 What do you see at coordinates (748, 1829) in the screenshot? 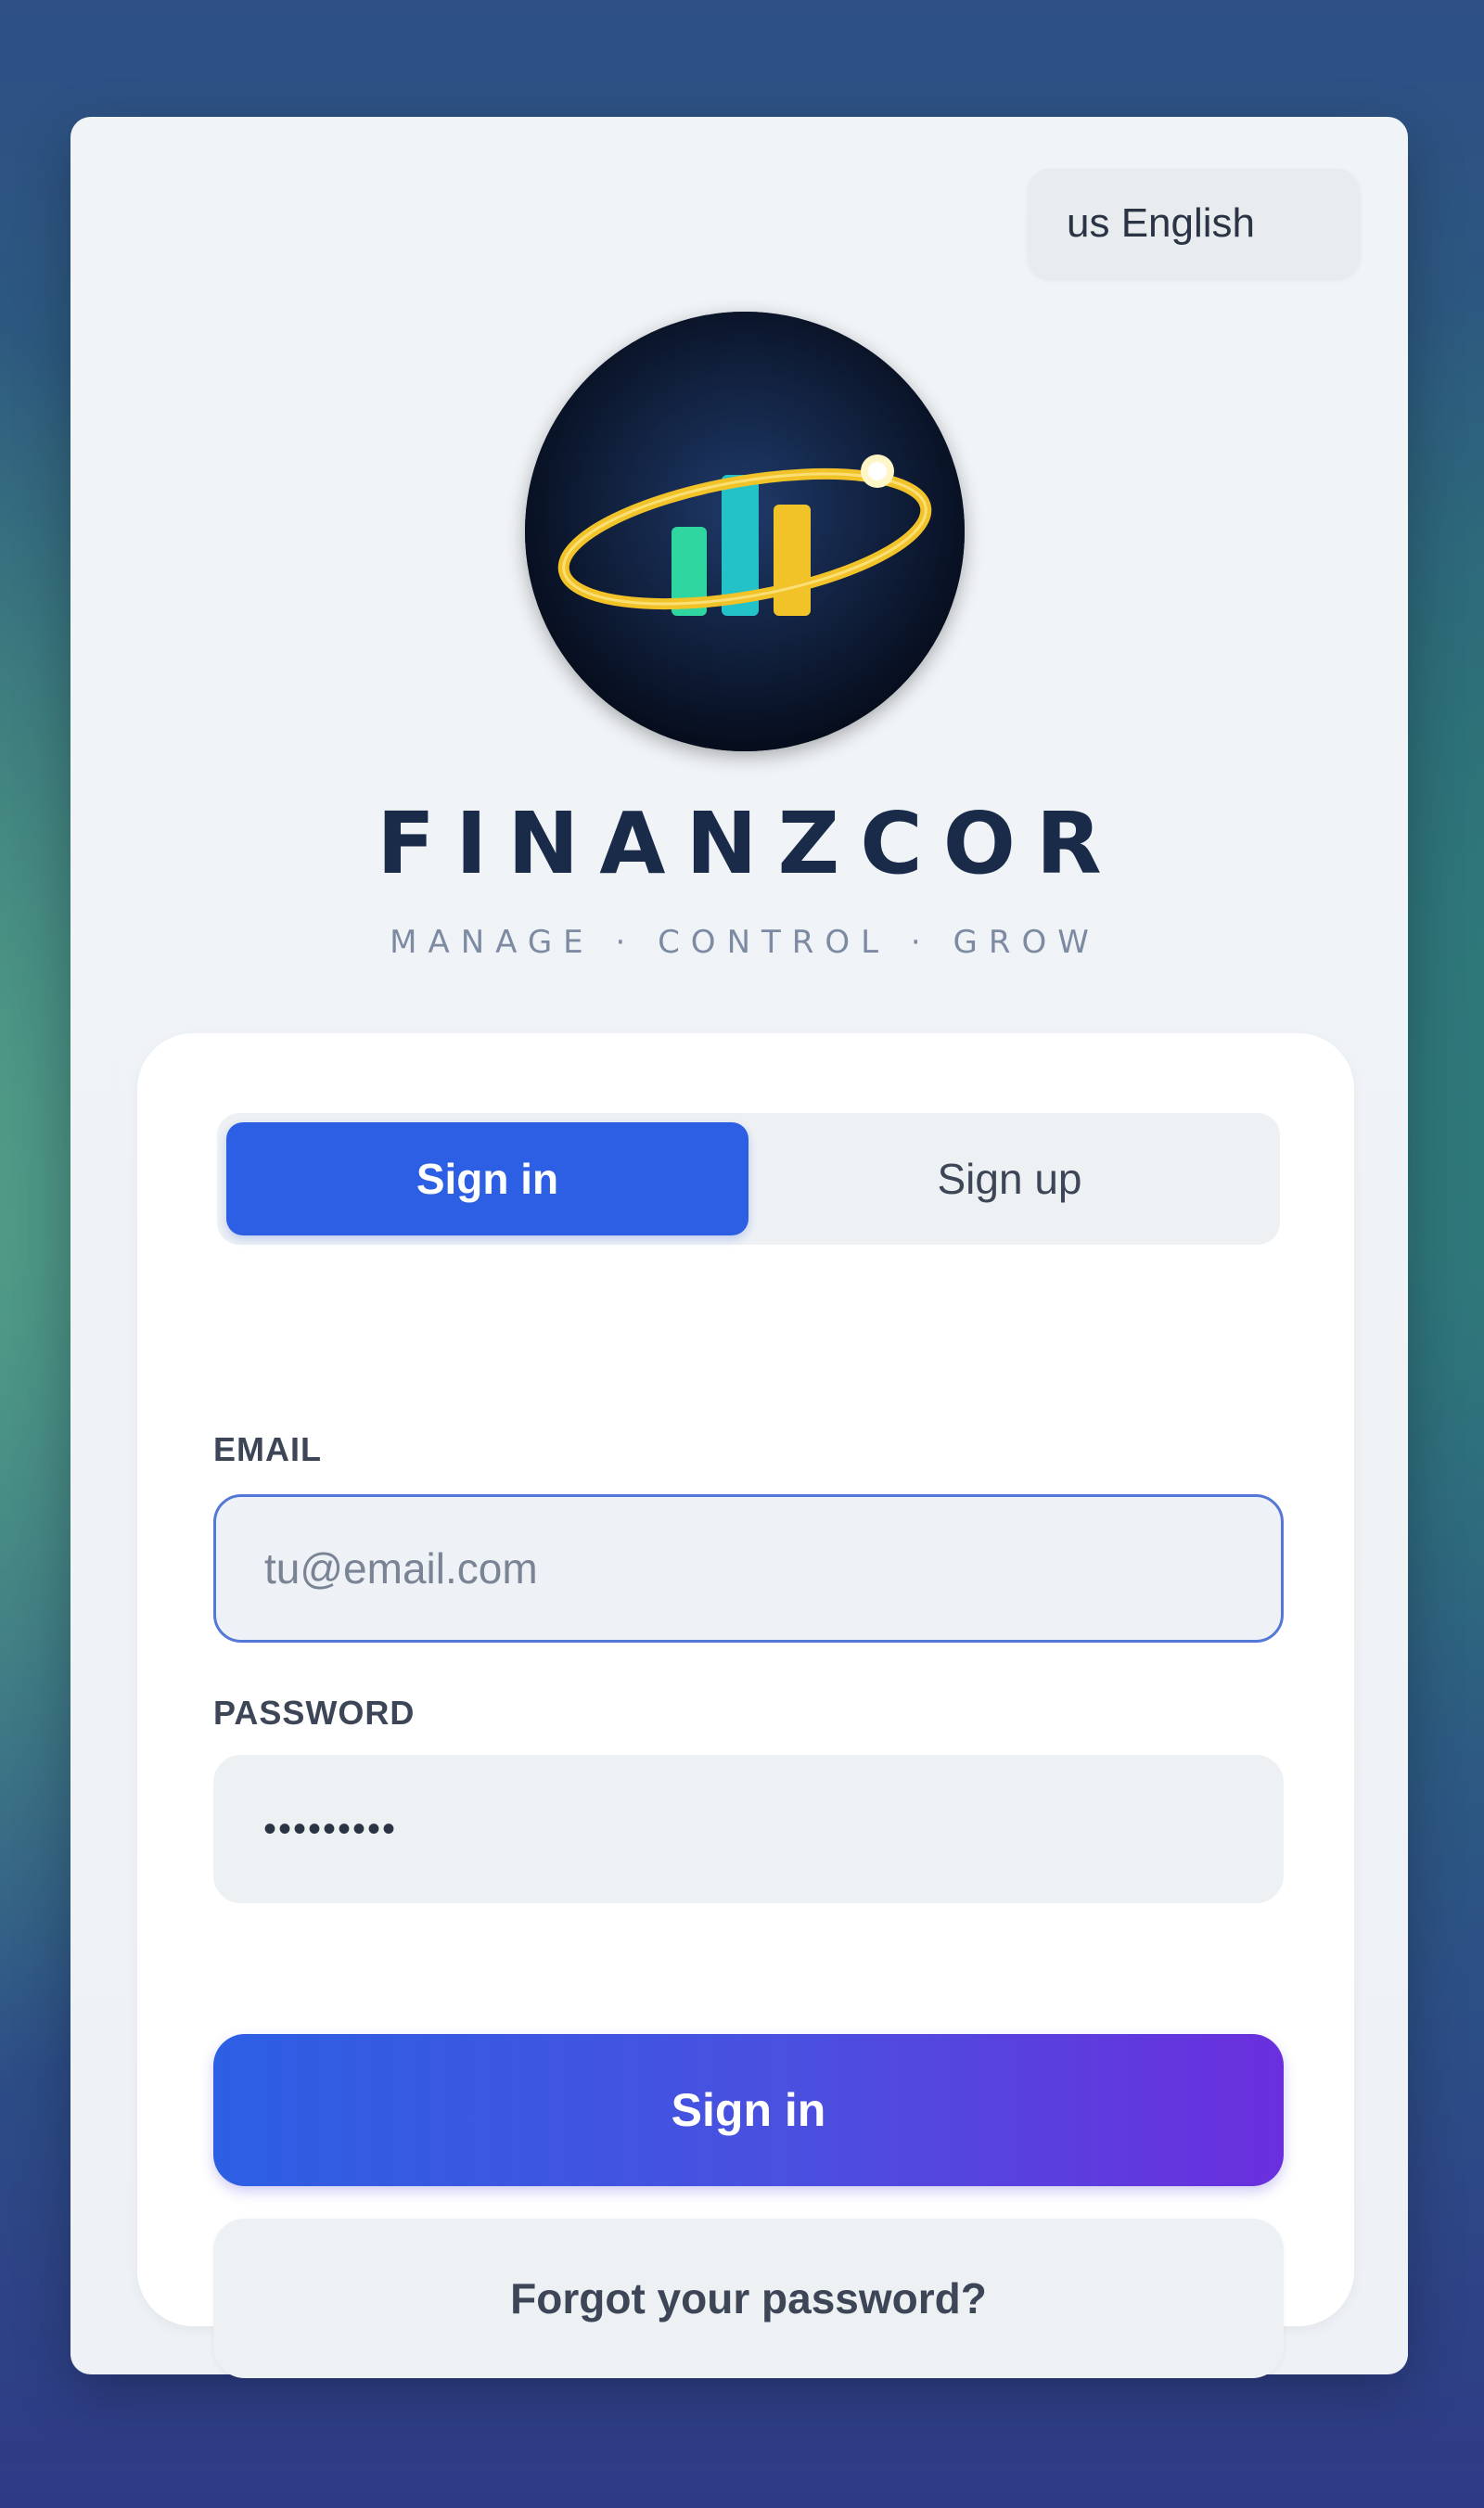
I see `password-input` at bounding box center [748, 1829].